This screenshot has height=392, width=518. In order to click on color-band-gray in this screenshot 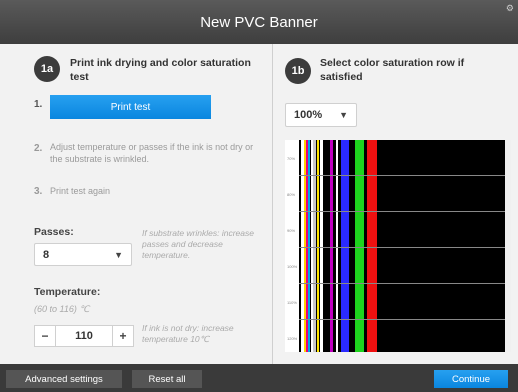, I will do `click(314, 246)`.